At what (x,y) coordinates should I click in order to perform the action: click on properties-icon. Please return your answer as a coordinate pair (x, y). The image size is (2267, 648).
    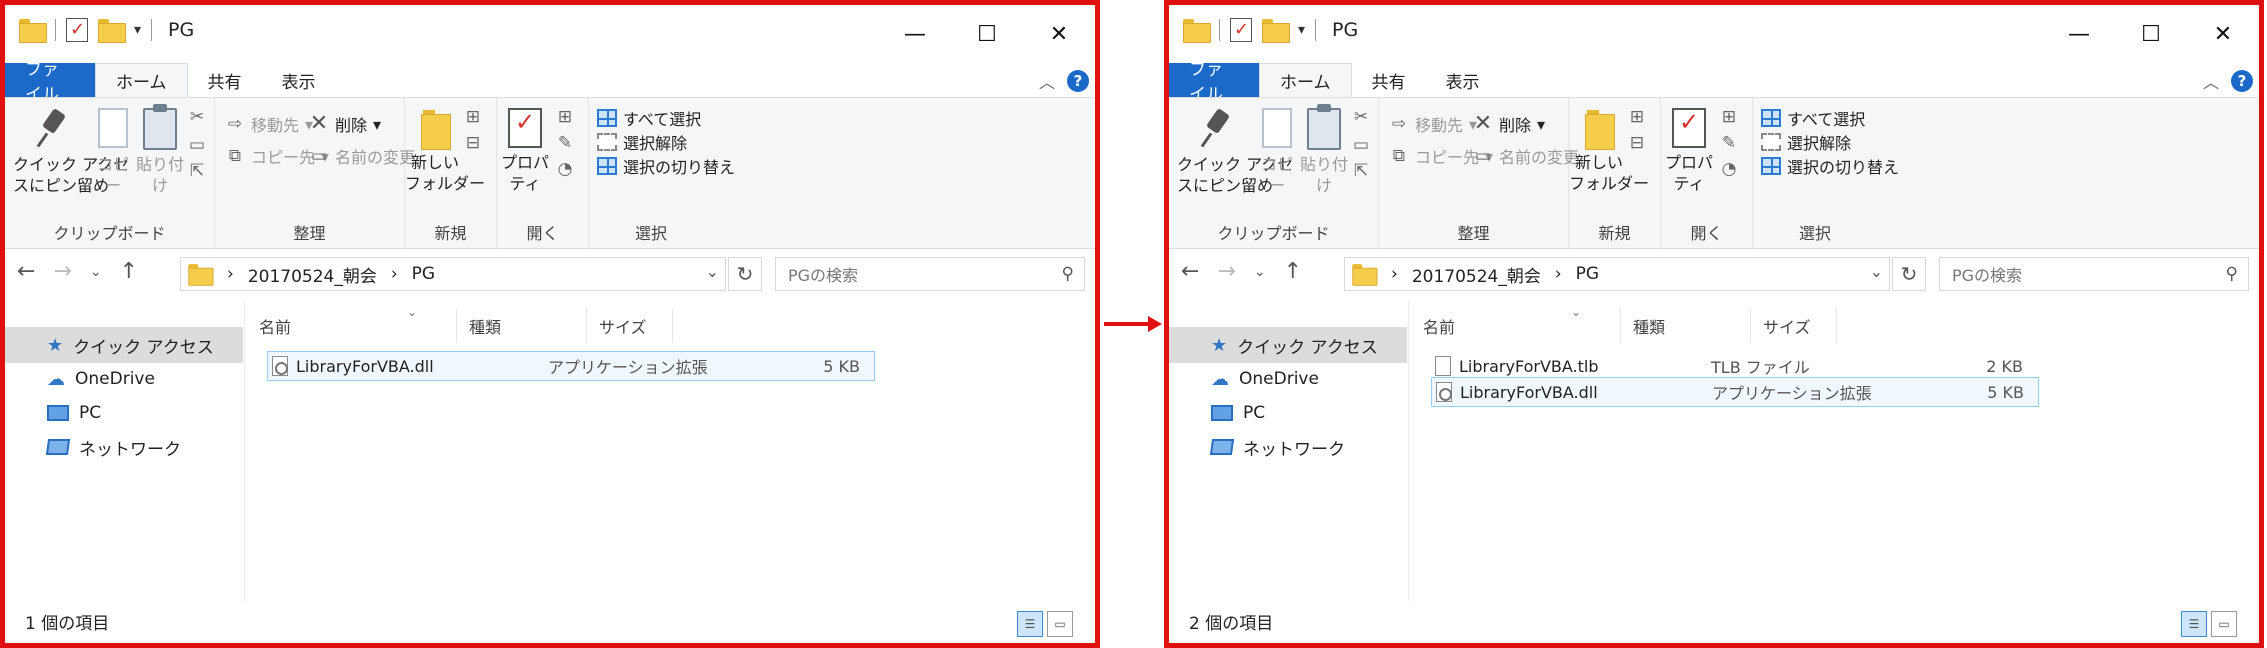
    Looking at the image, I should click on (77, 30).